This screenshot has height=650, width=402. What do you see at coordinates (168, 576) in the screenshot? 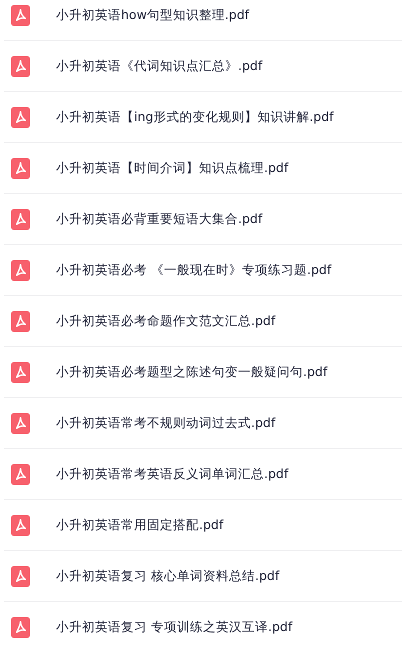
I see `file-name: 小升初英语复习 核心单词资料总结.pdf` at bounding box center [168, 576].